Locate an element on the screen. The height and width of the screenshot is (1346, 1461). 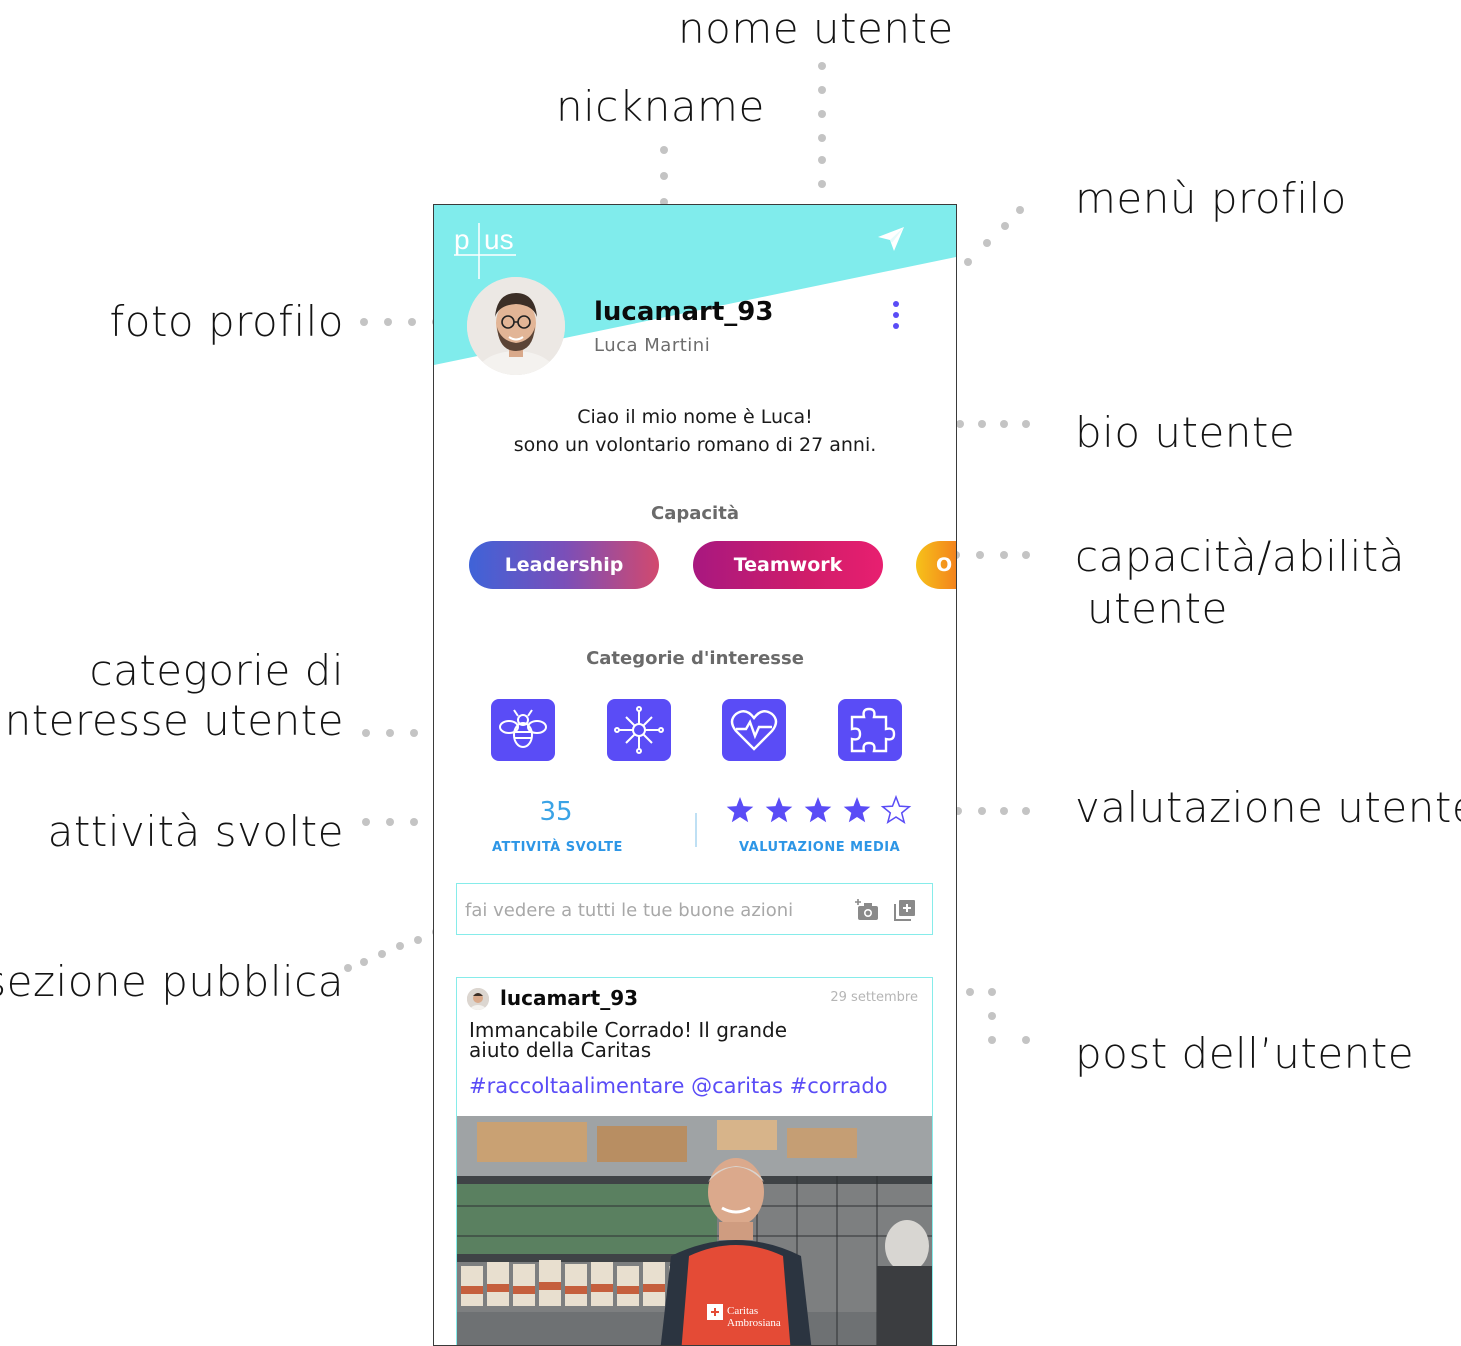
annotation-valutazione-utente: valutazione utente is located at coordinates (1268, 807).